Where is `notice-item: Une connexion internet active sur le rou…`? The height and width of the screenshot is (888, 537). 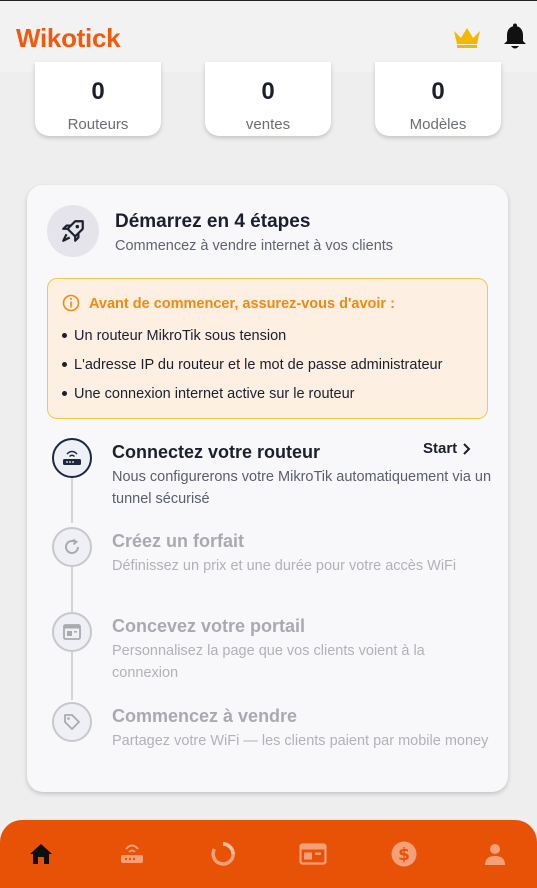 notice-item: Une connexion internet active sur le rou… is located at coordinates (208, 394).